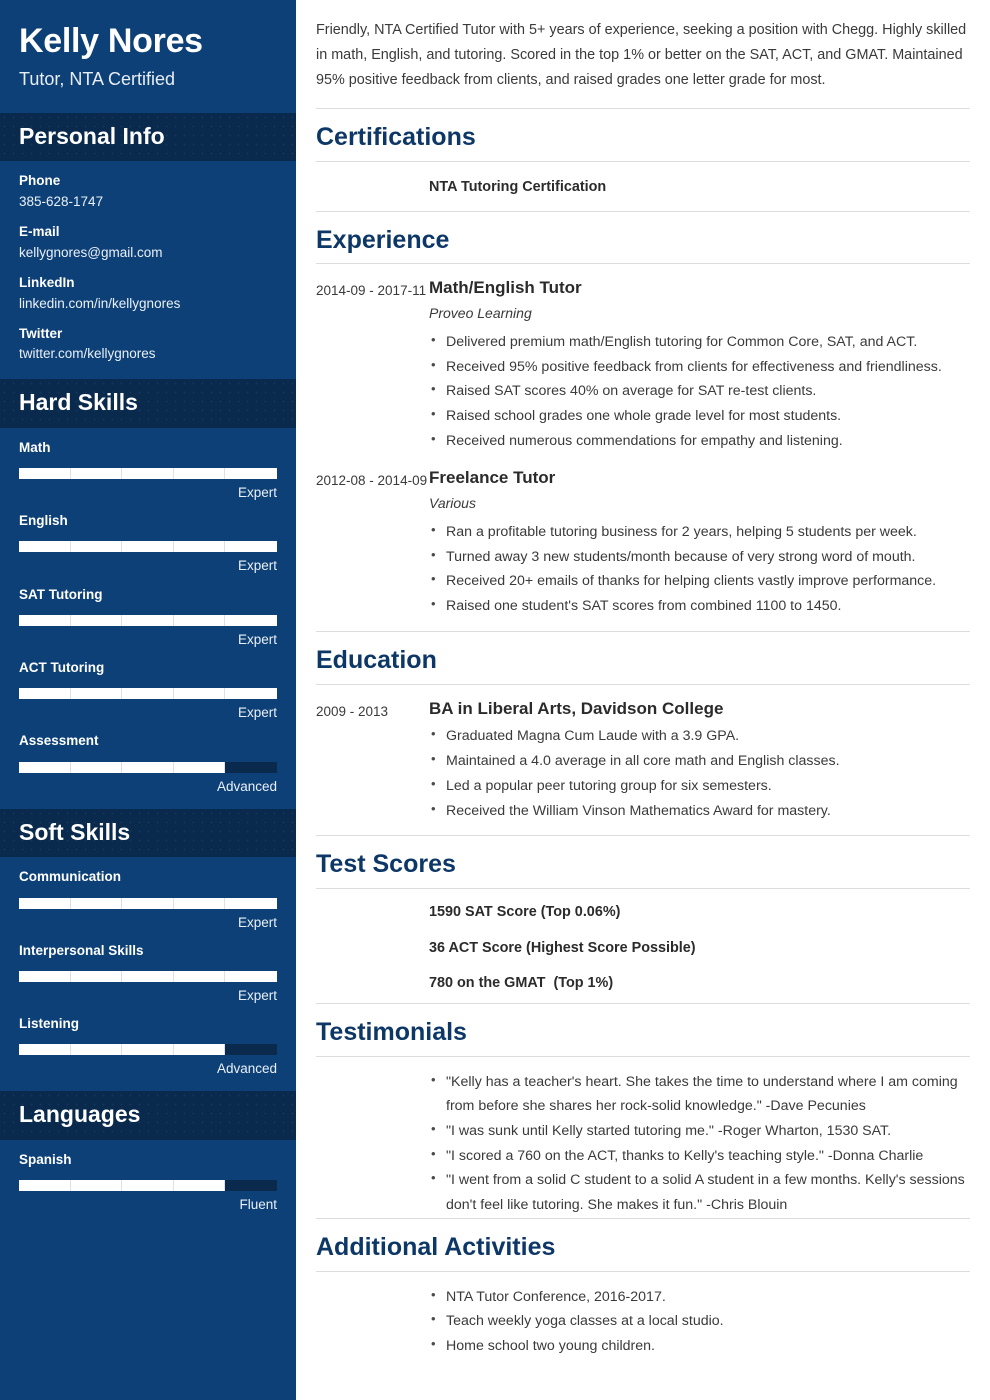 The height and width of the screenshot is (1400, 990). I want to click on skill-row: ACT Tutoring Expert, so click(148, 690).